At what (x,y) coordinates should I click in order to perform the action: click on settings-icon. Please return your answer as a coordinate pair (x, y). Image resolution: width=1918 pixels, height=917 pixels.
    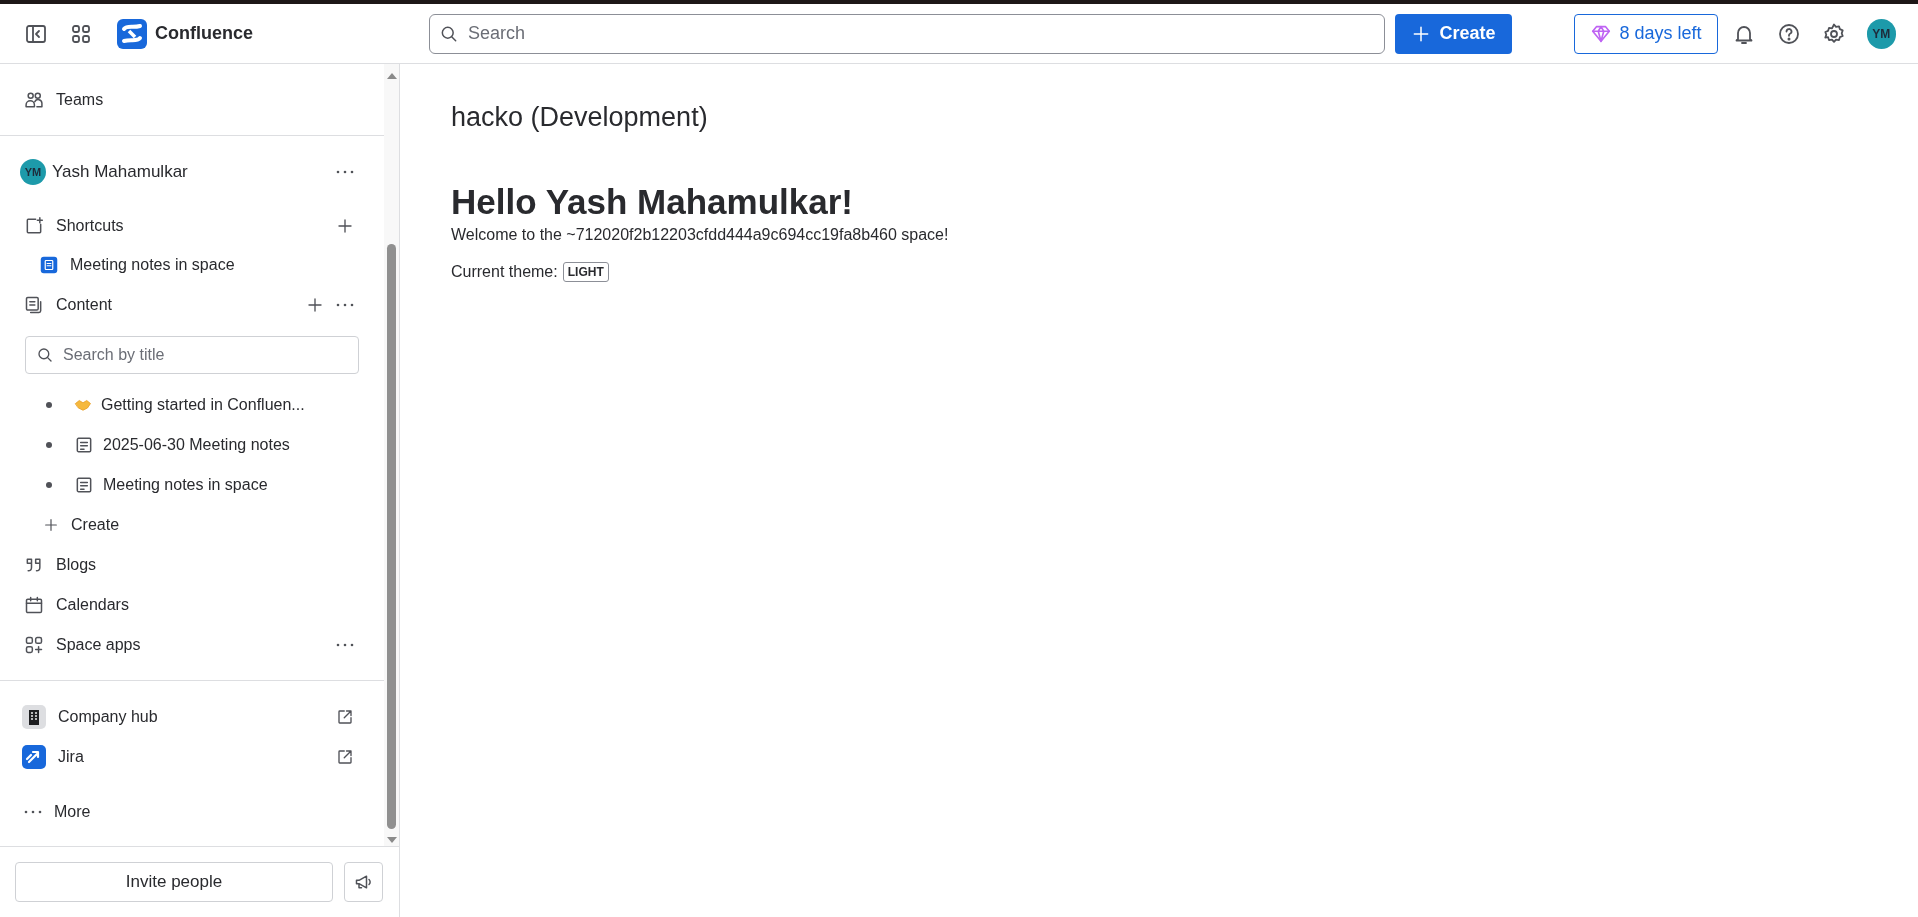
    Looking at the image, I should click on (1833, 33).